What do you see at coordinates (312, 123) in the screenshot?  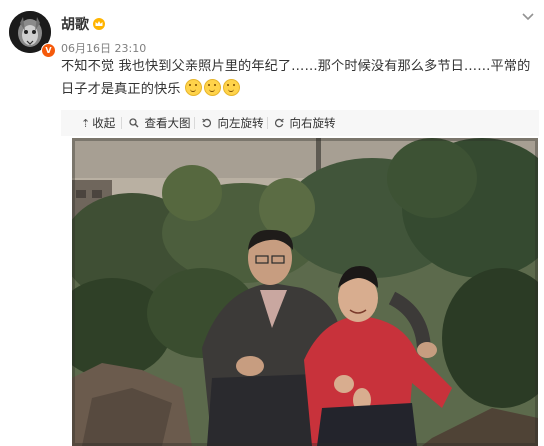 I see `rotate-right-label: 向右旋转` at bounding box center [312, 123].